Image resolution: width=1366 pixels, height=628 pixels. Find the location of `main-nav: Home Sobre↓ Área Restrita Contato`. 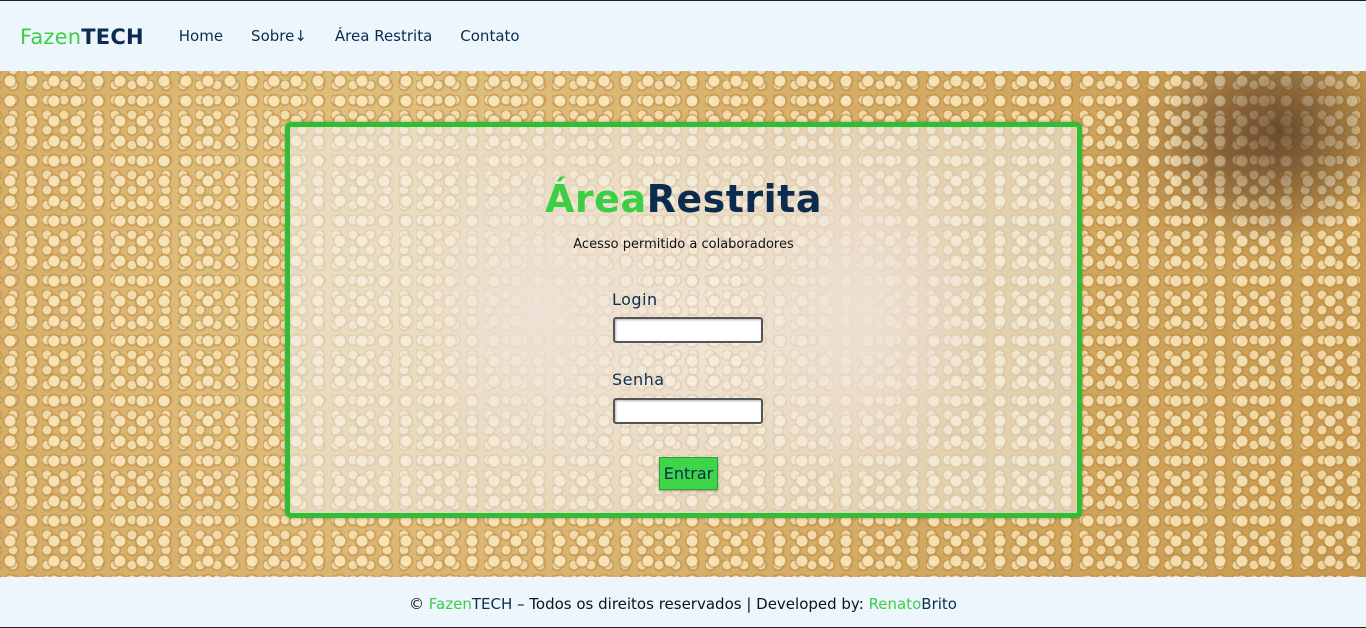

main-nav: Home Sobre↓ Área Restrita Contato is located at coordinates (363, 36).